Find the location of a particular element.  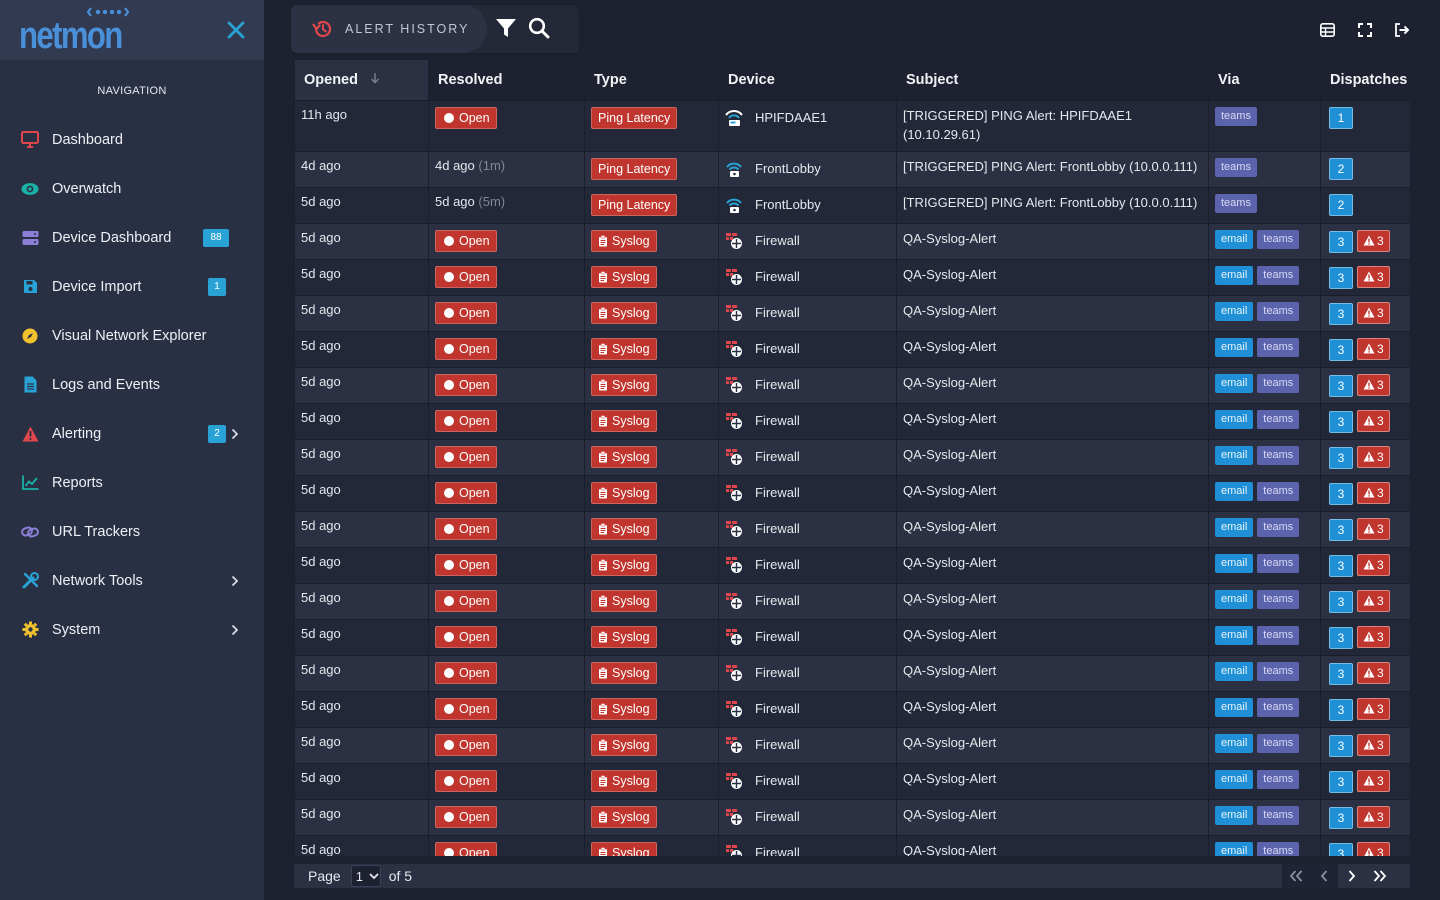

column-header-via: Via is located at coordinates (1264, 80).